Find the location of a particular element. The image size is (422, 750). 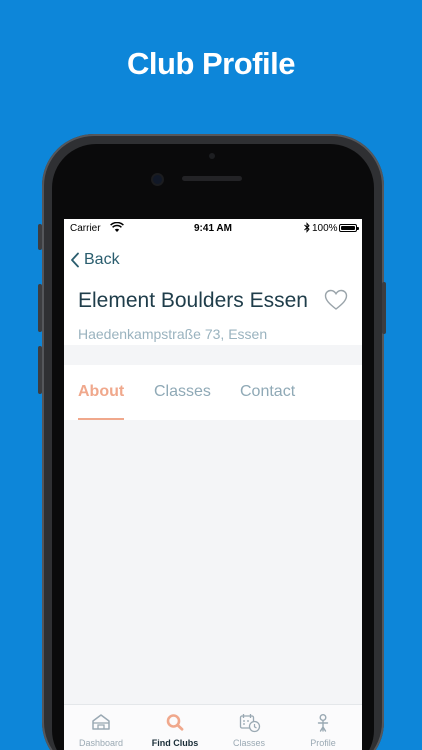

tab-dashboard-label: Dashboard is located at coordinates (101, 743).